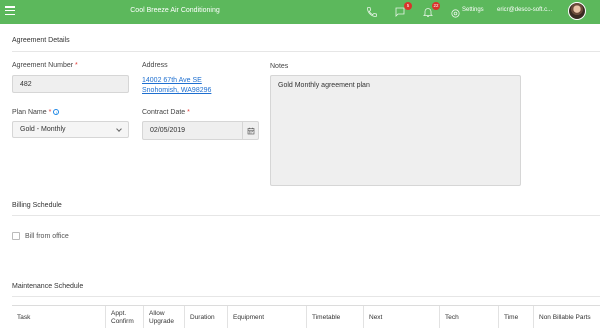 Image resolution: width=600 pixels, height=328 pixels. What do you see at coordinates (395, 130) in the screenshot?
I see `notes-textarea: Gold Monthly agreement plan` at bounding box center [395, 130].